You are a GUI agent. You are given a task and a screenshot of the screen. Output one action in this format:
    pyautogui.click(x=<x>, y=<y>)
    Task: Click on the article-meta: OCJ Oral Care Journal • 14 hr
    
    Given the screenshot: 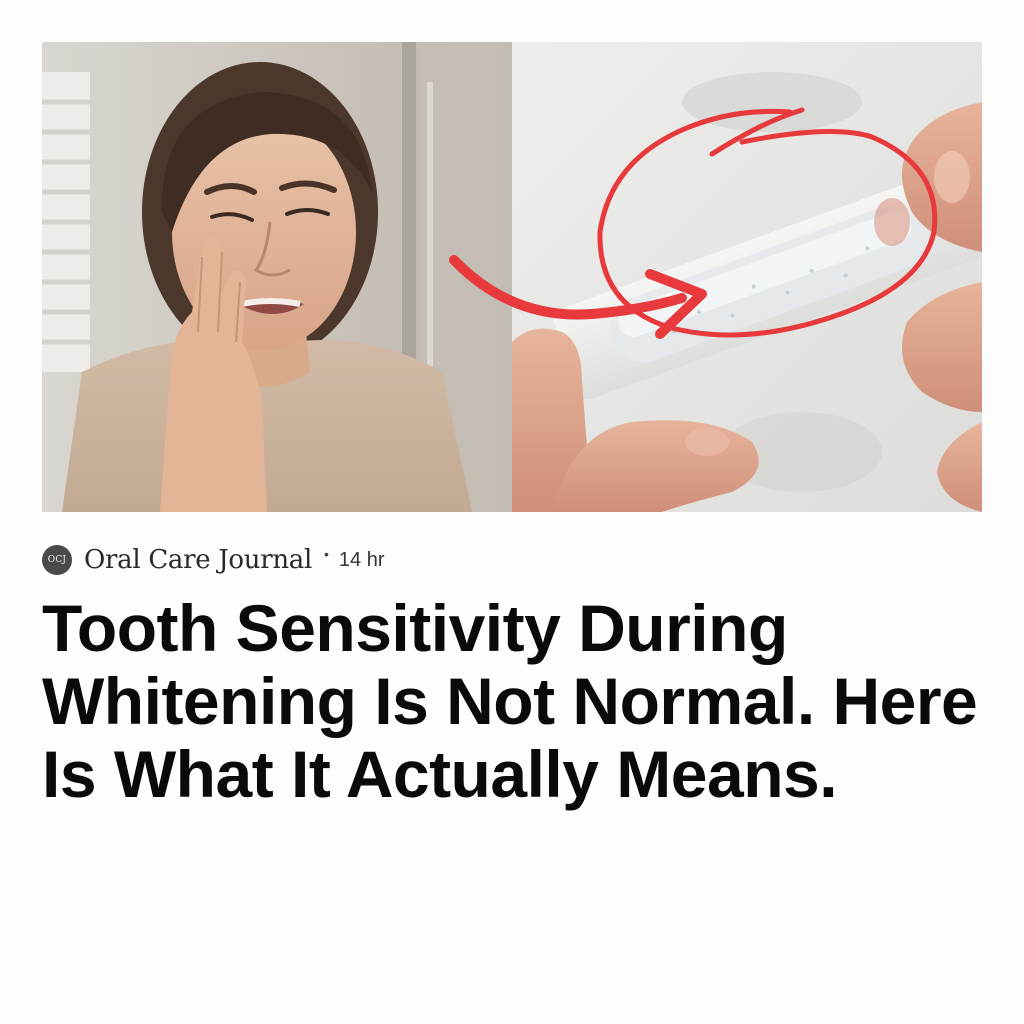 What is the action you would take?
    pyautogui.click(x=213, y=560)
    